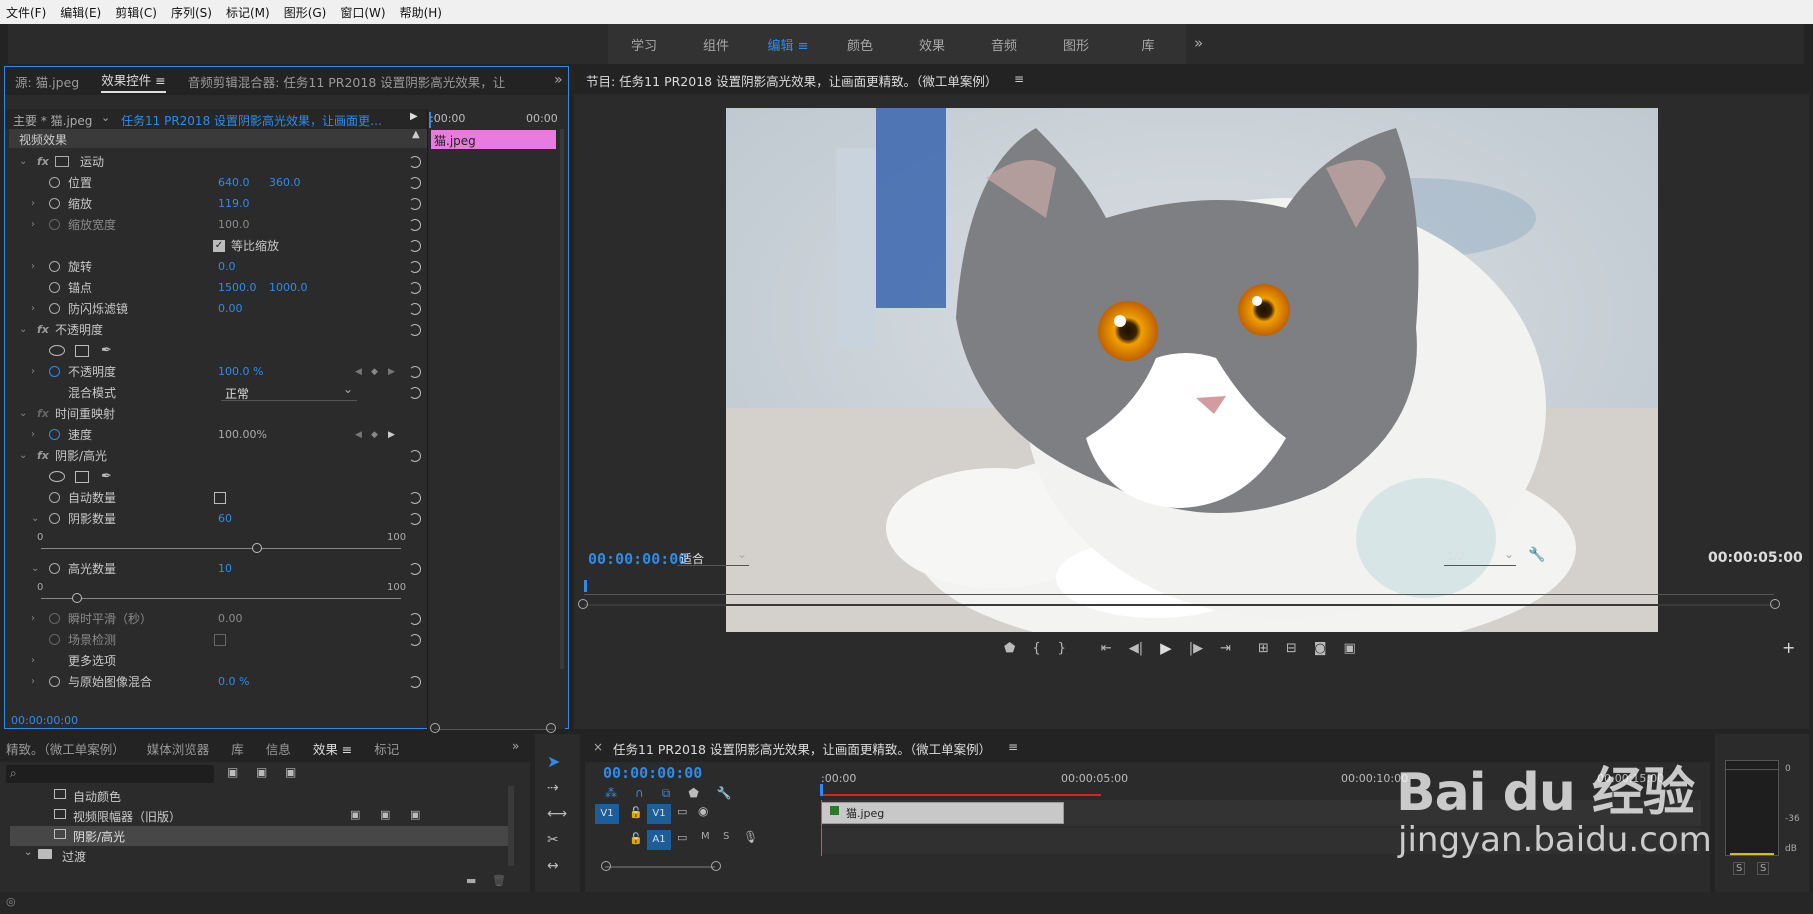  What do you see at coordinates (726, 836) in the screenshot?
I see `solo-button: S` at bounding box center [726, 836].